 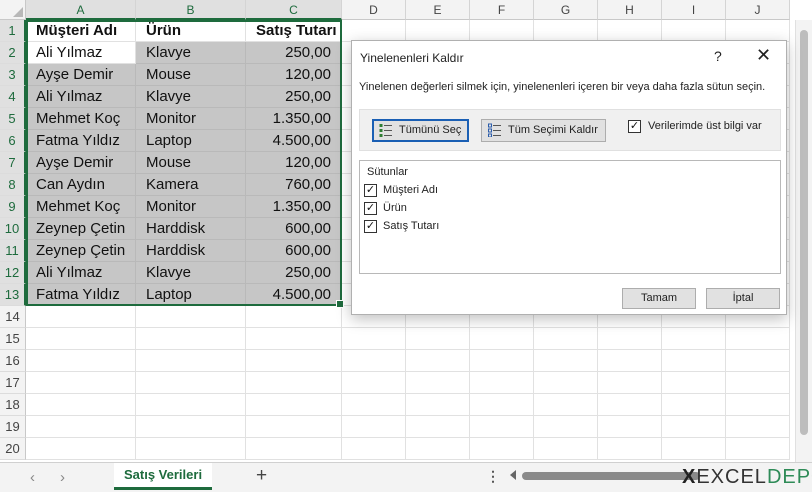 I want to click on more-options-icon: ⋮, so click(x=493, y=476).